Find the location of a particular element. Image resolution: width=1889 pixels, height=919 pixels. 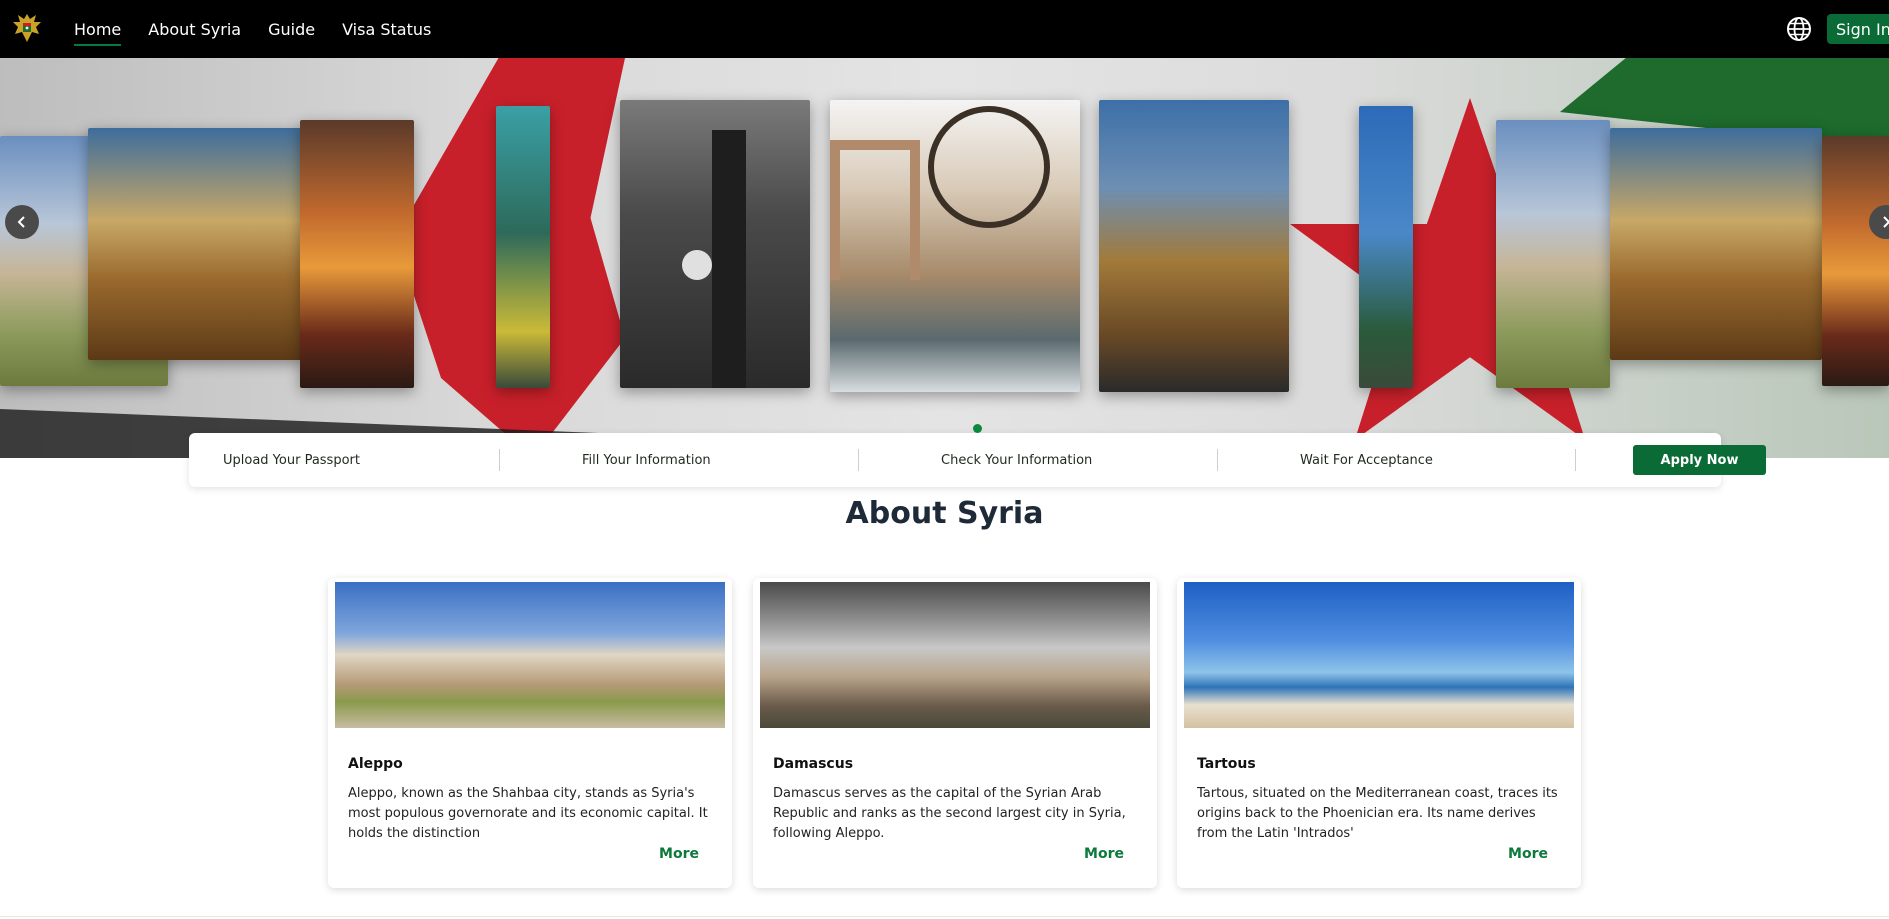

nav-guide: Guide is located at coordinates (291, 29).